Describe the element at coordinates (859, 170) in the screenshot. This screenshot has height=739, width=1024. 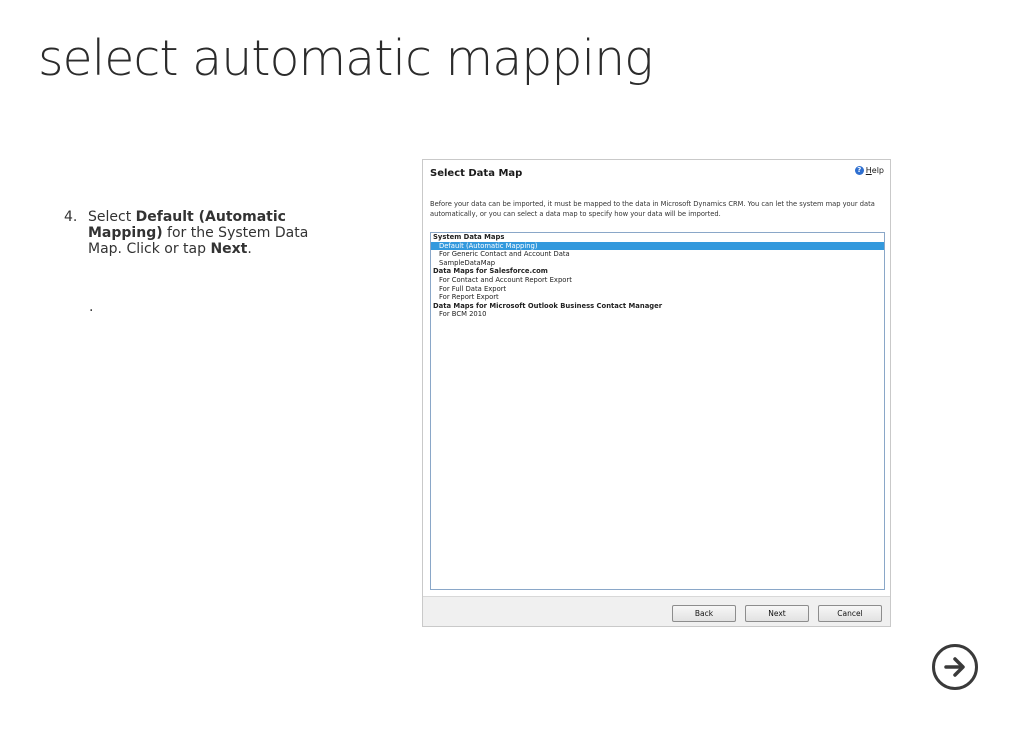
I see `help-icon: ?` at that location.